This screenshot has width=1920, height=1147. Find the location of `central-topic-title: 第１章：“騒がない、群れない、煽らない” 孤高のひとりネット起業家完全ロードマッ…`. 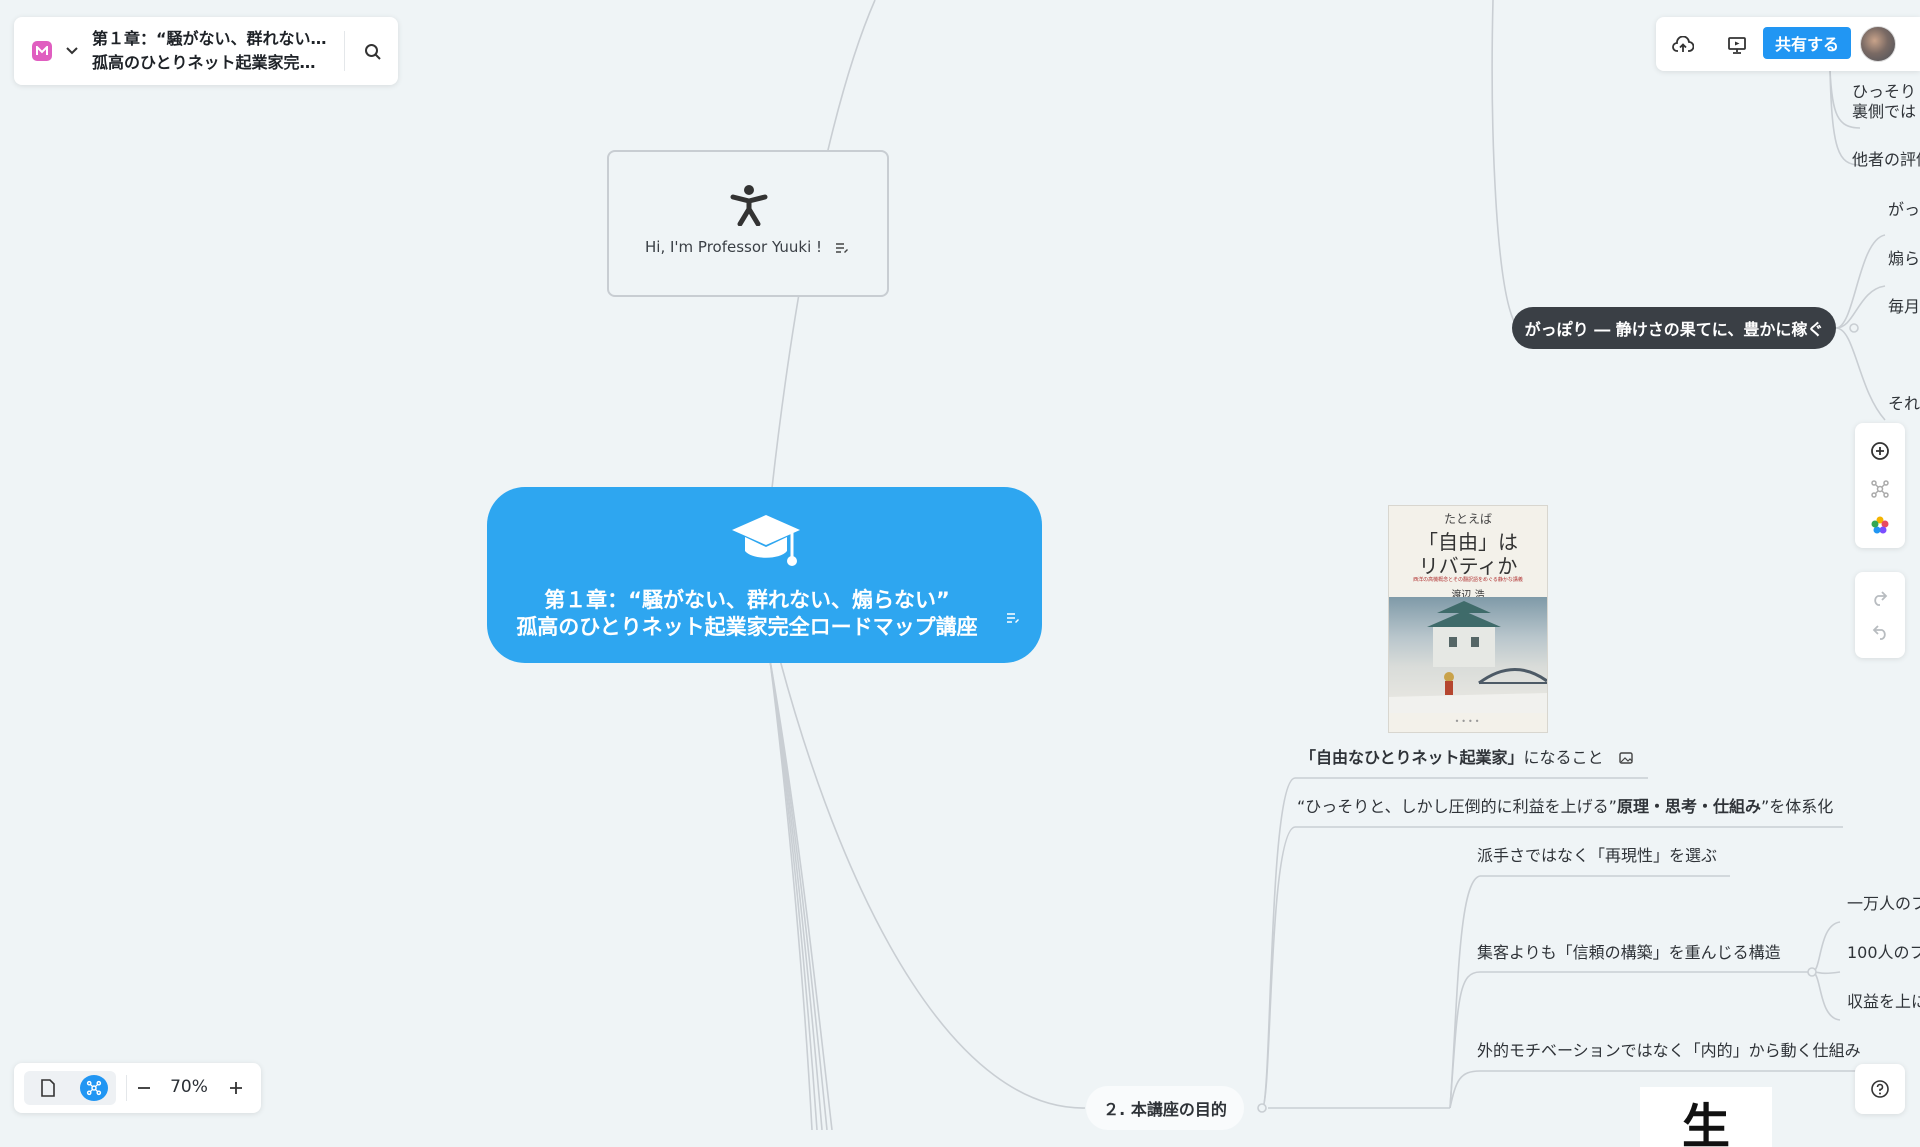

central-topic-title: 第１章：“騒がない、群れない、煽らない” 孤高のひとりネット起業家完全ロードマッ… is located at coordinates (747, 614).